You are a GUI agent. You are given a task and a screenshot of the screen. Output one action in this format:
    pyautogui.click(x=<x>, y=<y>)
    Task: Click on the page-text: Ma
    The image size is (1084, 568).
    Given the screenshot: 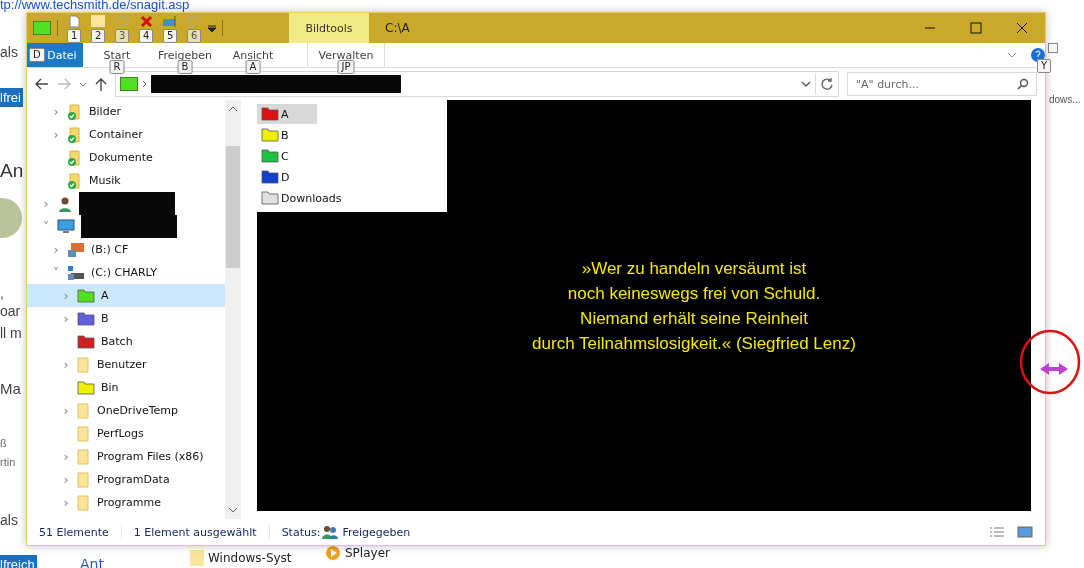 What is the action you would take?
    pyautogui.click(x=10, y=388)
    